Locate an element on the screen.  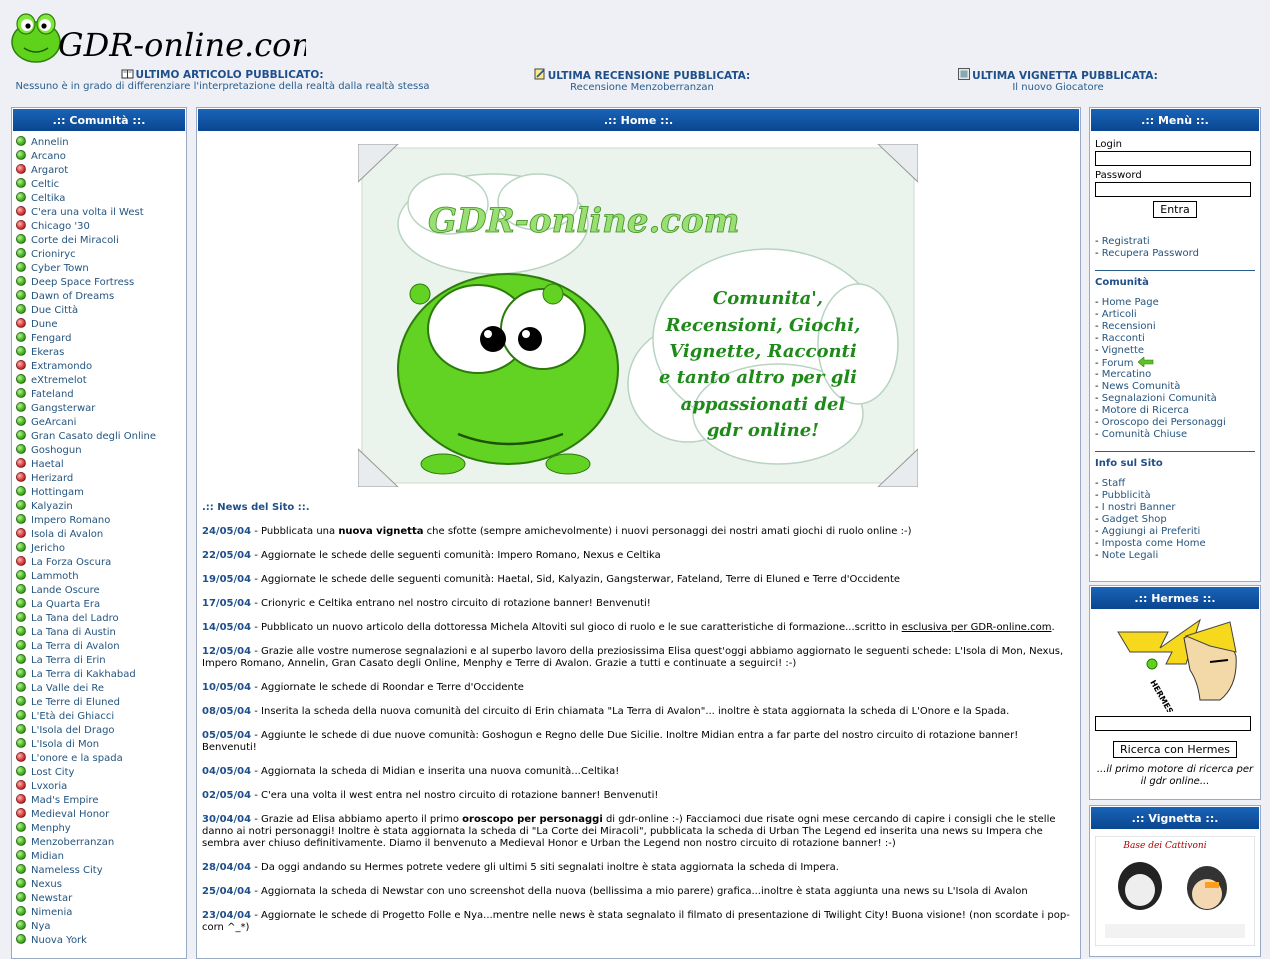
menu-comunita-item: Oroscopo dei Personaggi is located at coordinates (1175, 423).